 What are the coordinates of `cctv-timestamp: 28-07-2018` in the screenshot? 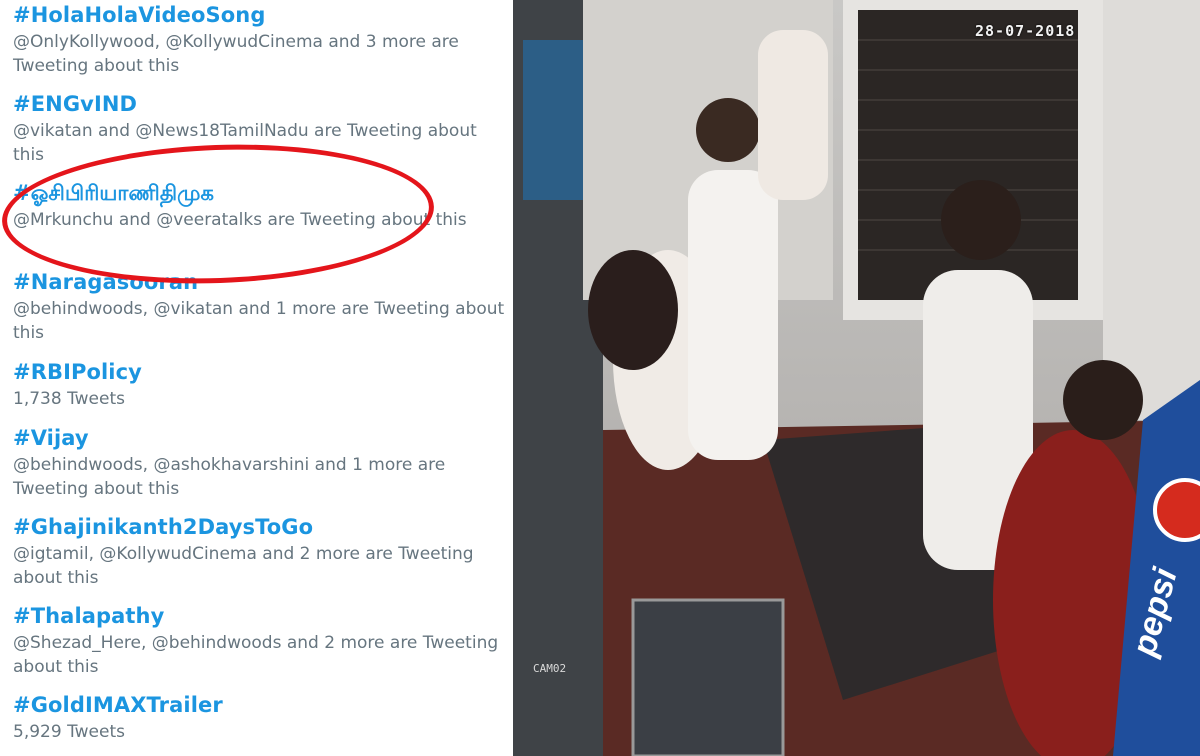 It's located at (1025, 31).